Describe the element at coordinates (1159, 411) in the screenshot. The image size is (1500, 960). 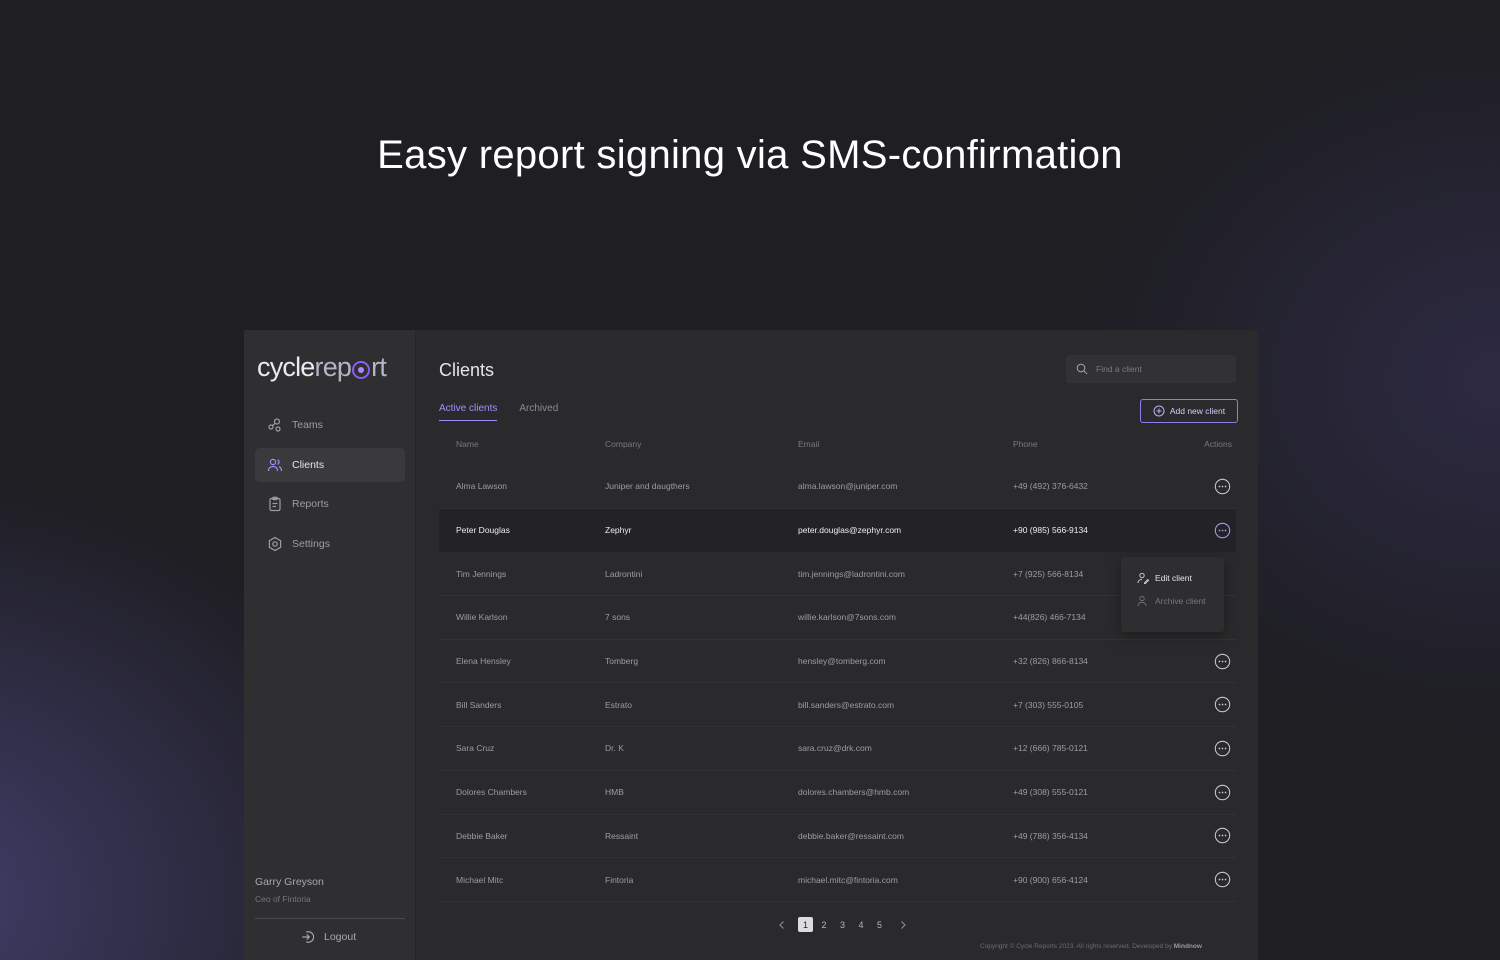
I see `plus-circle-icon` at that location.